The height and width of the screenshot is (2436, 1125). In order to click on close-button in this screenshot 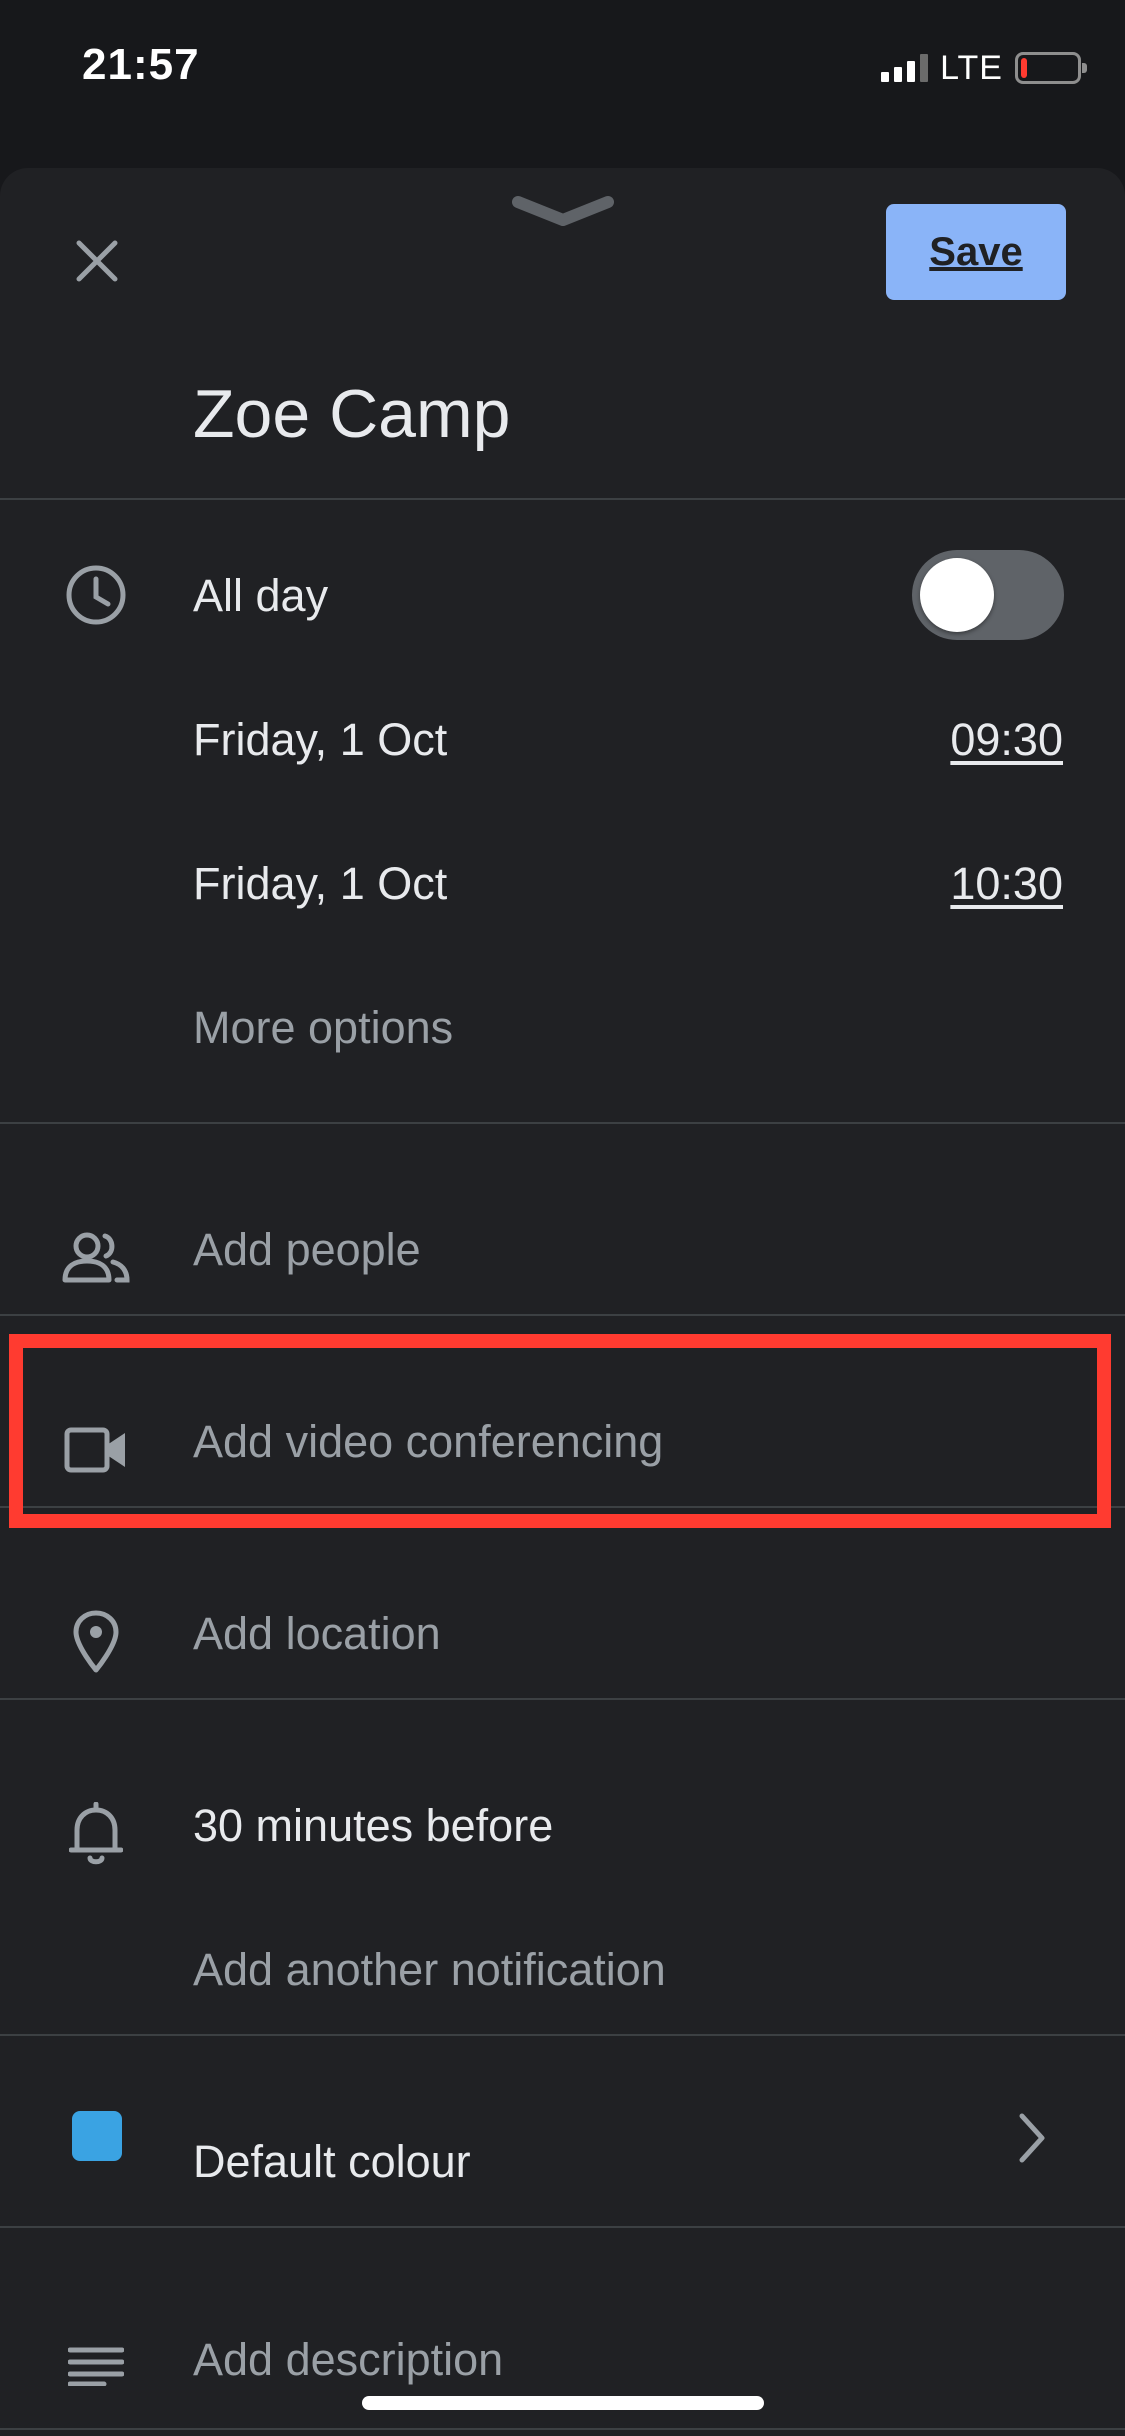, I will do `click(97, 261)`.